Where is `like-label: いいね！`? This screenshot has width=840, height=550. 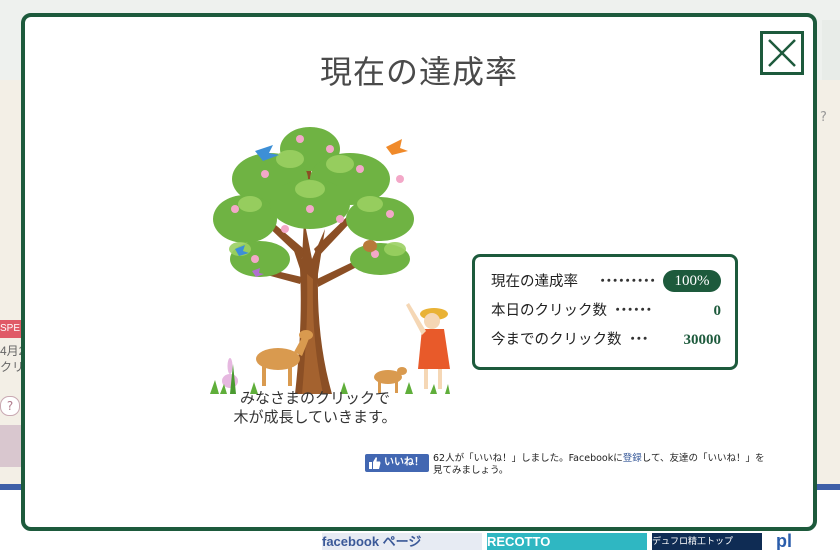
like-label: いいね！ is located at coordinates (404, 462).